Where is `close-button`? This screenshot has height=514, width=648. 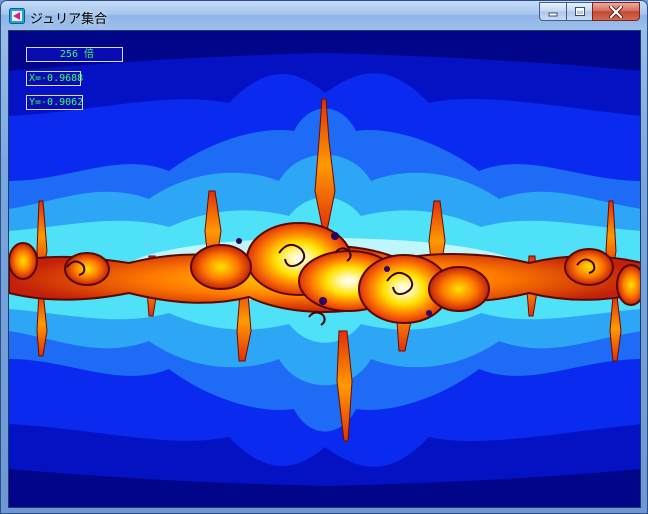
close-button is located at coordinates (616, 11).